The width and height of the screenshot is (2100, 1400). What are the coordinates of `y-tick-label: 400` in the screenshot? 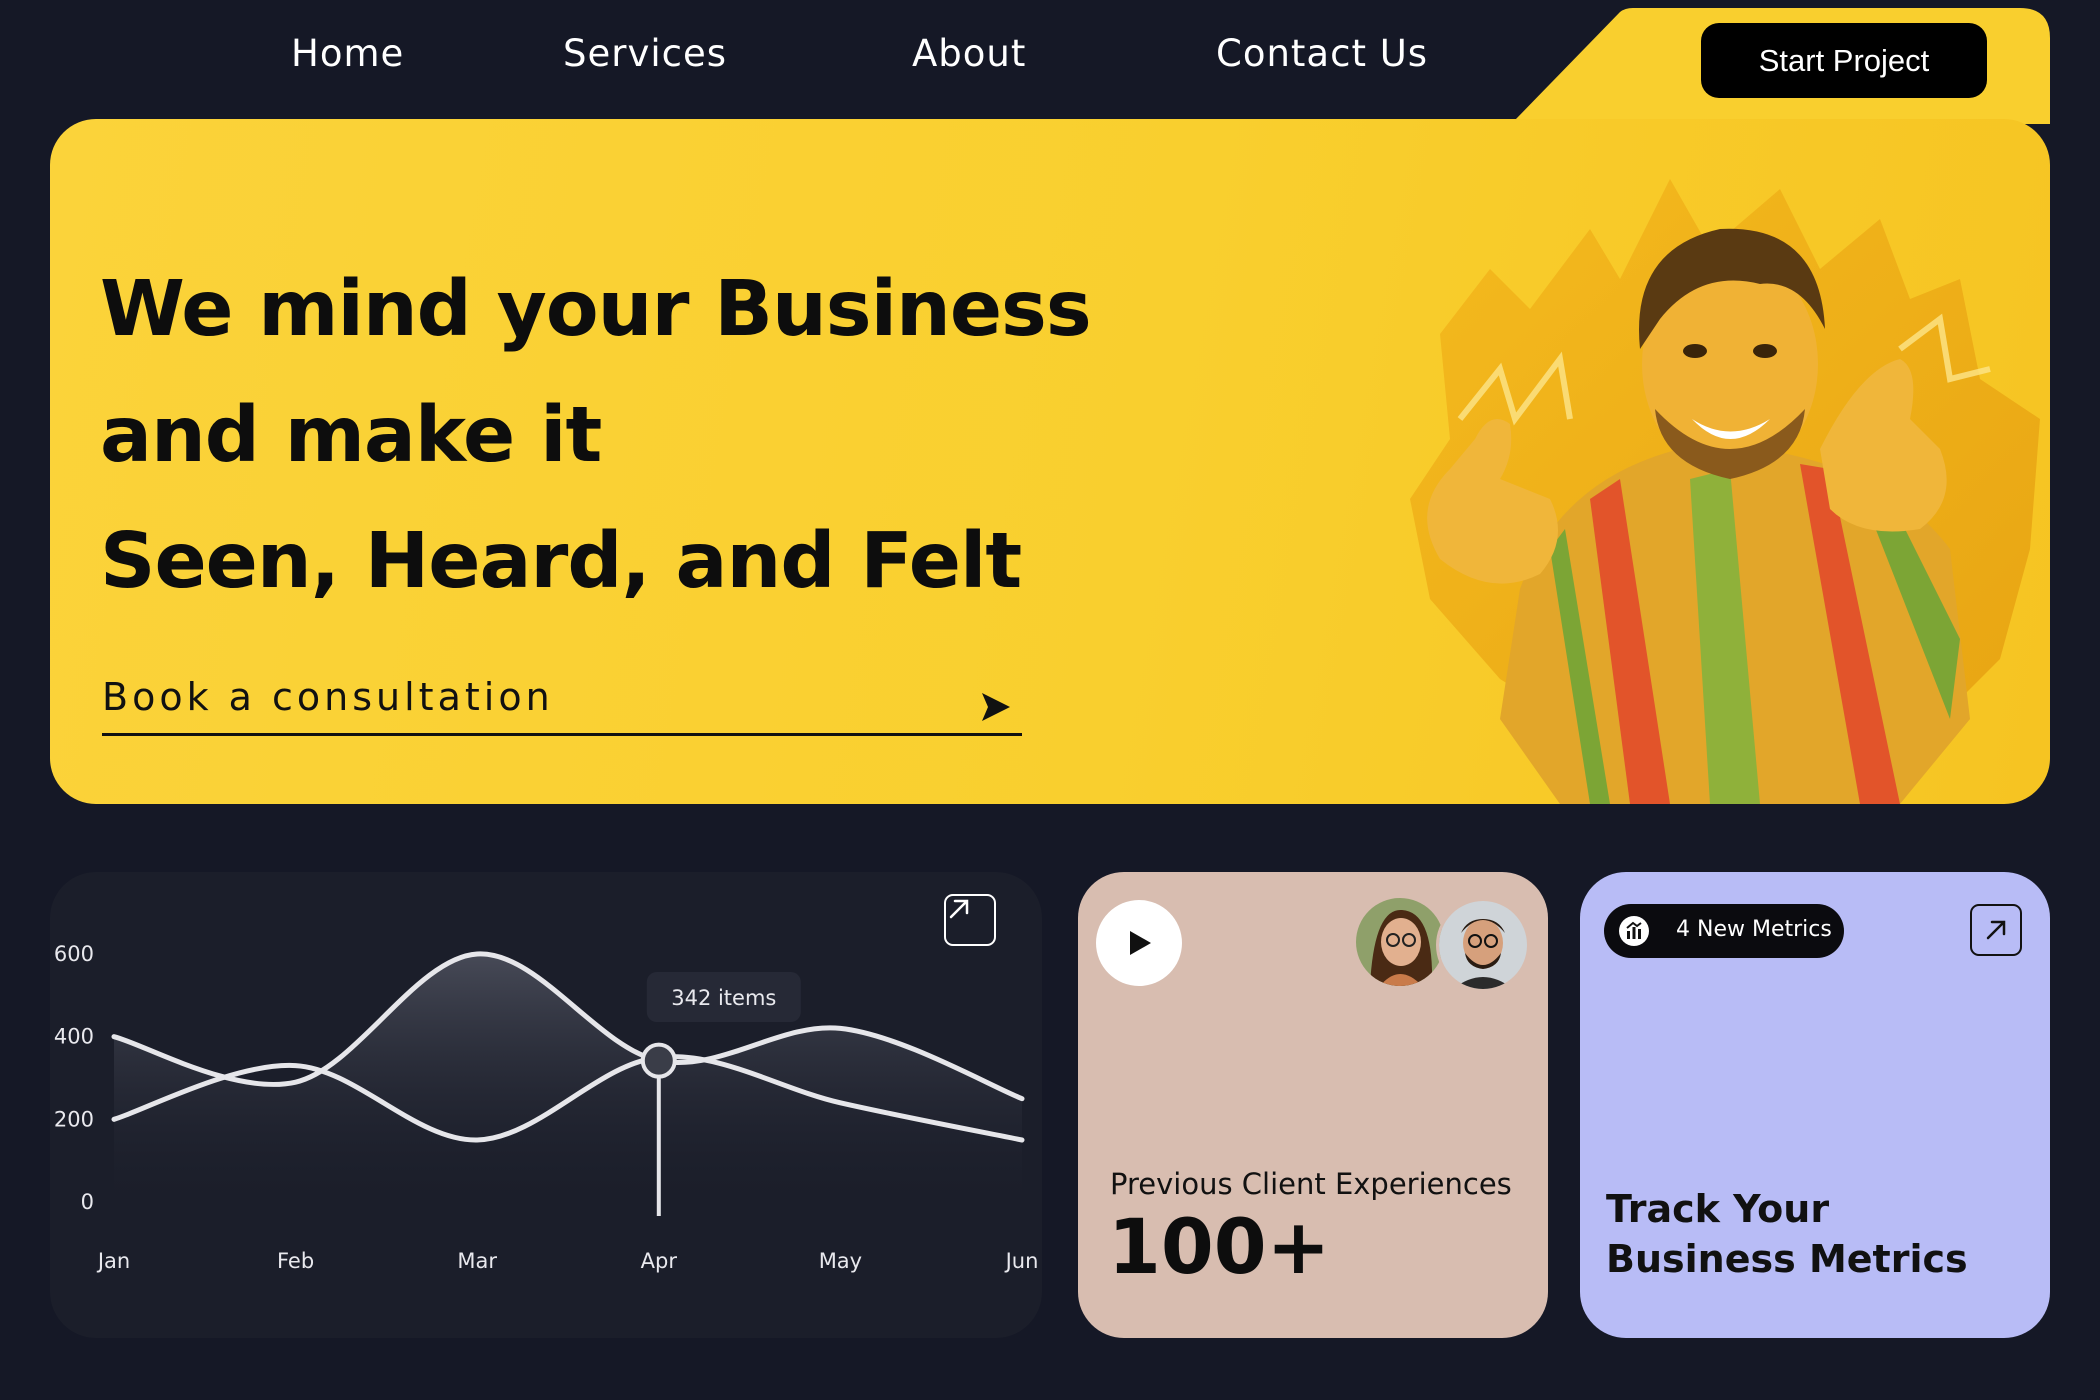 It's located at (74, 1037).